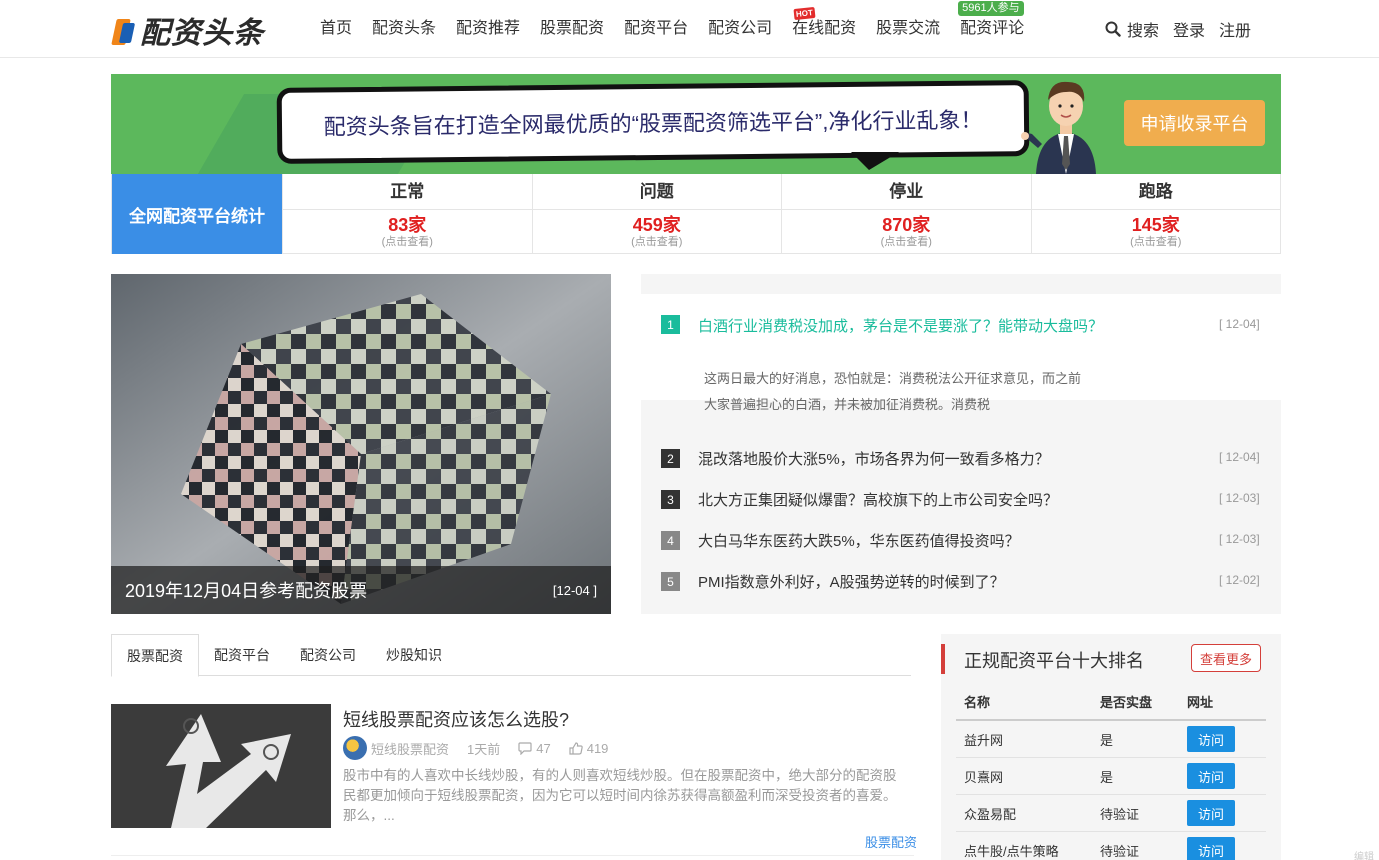 The image size is (1379, 860). What do you see at coordinates (484, 749) in the screenshot?
I see `article-time: 1天前` at bounding box center [484, 749].